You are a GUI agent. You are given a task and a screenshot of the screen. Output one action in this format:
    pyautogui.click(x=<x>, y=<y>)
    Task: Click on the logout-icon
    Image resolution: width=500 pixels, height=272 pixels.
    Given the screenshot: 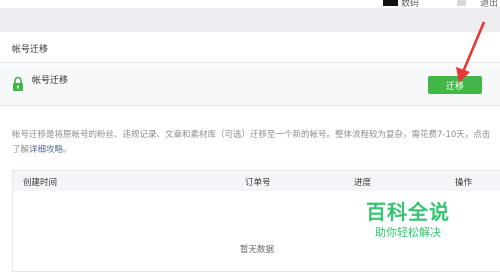 What is the action you would take?
    pyautogui.click(x=461, y=3)
    